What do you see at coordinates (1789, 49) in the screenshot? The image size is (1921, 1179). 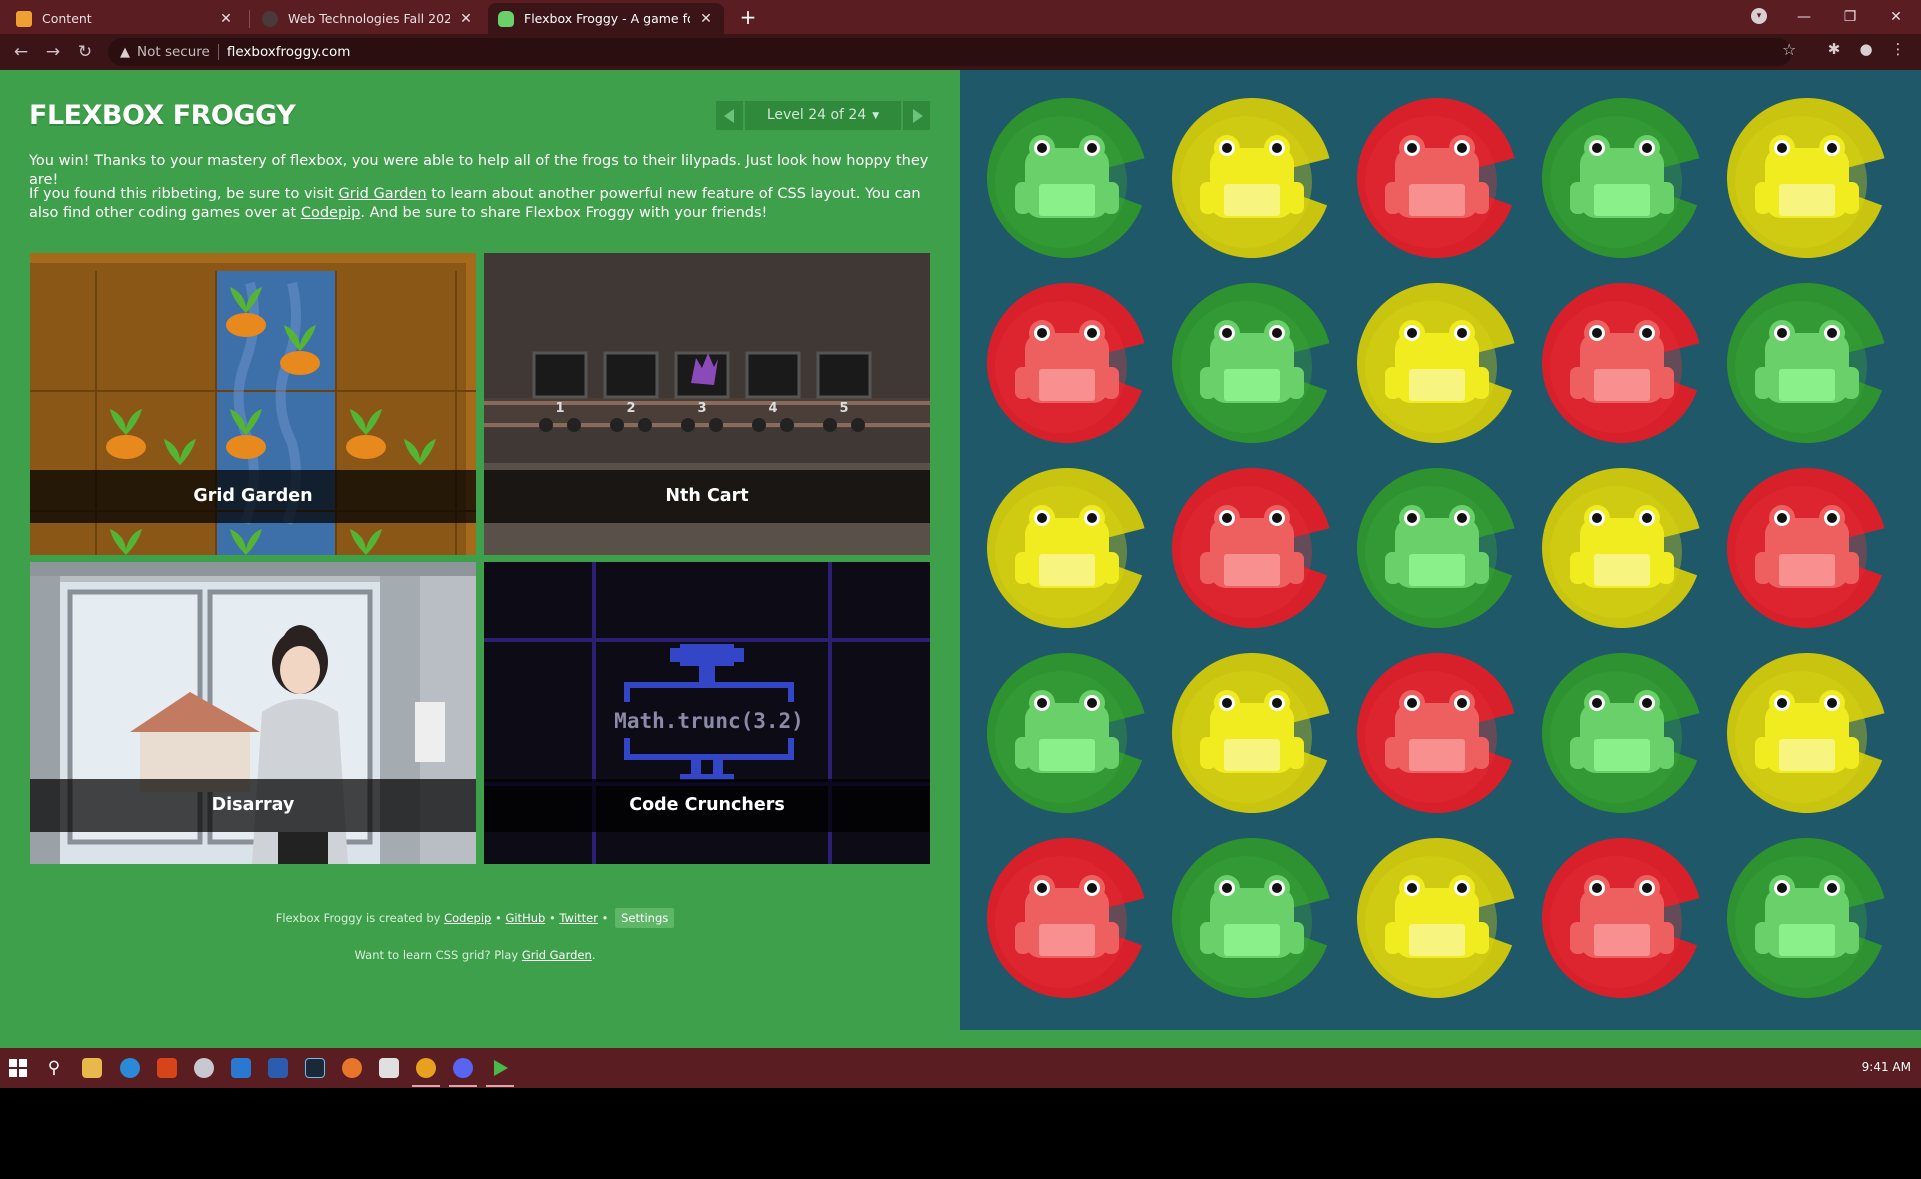 I see `bookmark-star-icon: ☆` at bounding box center [1789, 49].